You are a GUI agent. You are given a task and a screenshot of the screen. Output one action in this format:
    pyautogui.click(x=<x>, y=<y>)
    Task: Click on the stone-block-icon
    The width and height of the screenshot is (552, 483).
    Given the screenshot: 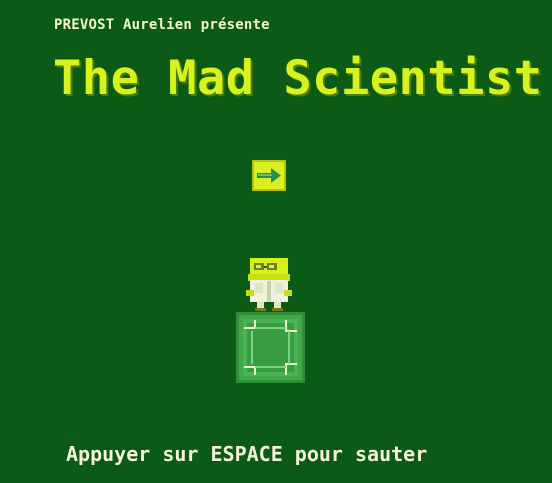 What is the action you would take?
    pyautogui.click(x=270, y=347)
    